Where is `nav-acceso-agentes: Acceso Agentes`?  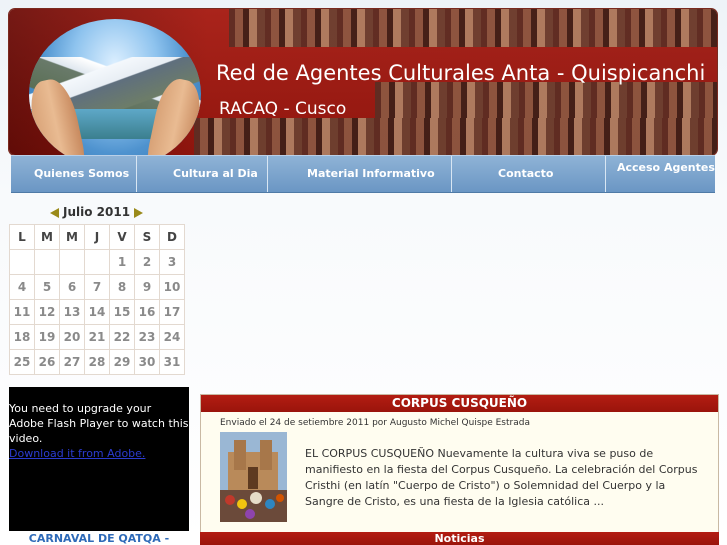 nav-acceso-agentes: Acceso Agentes is located at coordinates (666, 167).